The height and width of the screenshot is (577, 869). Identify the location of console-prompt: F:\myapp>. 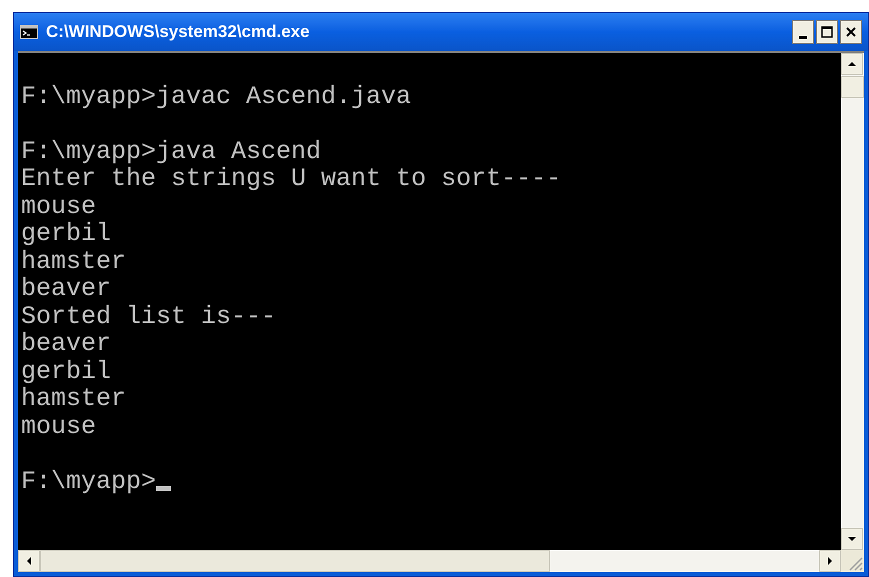
(88, 481).